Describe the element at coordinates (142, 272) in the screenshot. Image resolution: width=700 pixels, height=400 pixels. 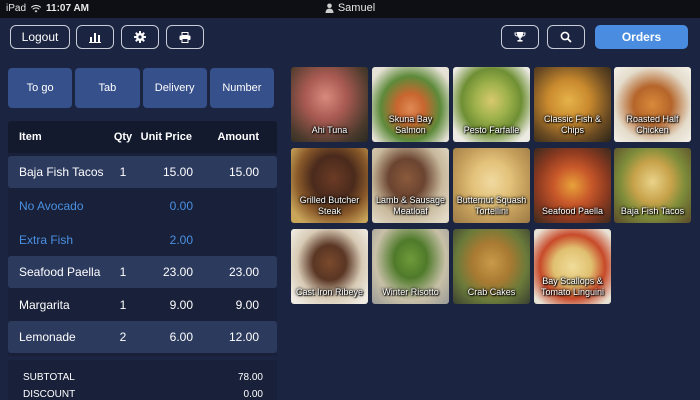
I see `ticket-row: Seafood Paella 1 23.00 23.00` at that location.